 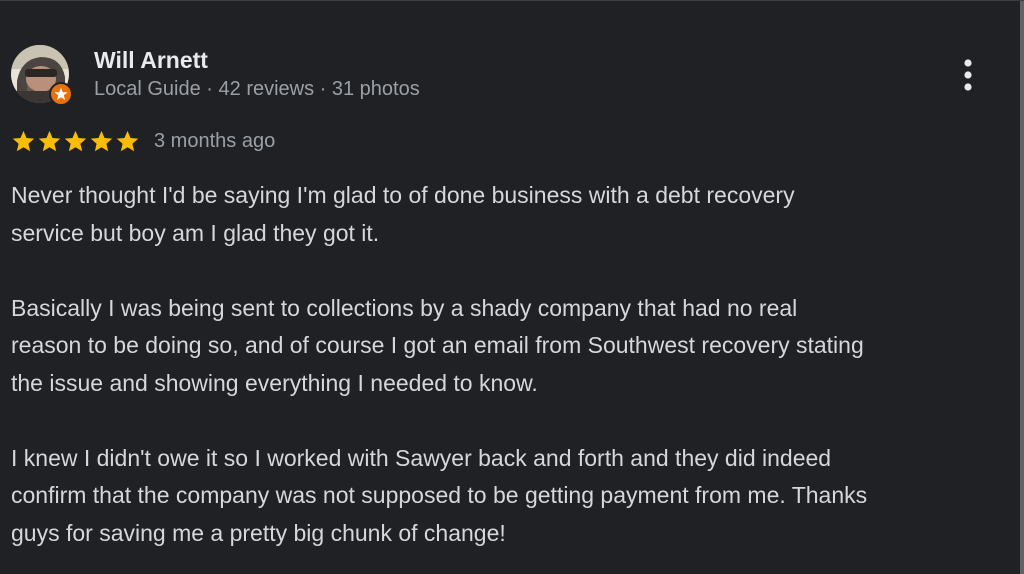 I want to click on star-rating, so click(x=75, y=141).